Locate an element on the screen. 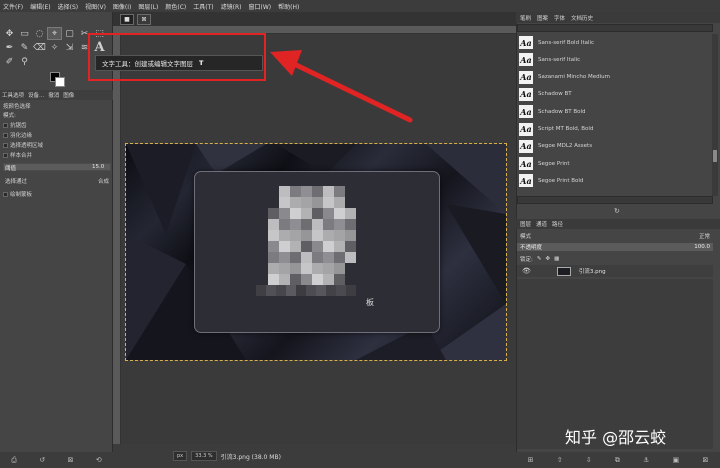 The image size is (720, 468). sample-merged-option: 样本合并 is located at coordinates (17, 155).